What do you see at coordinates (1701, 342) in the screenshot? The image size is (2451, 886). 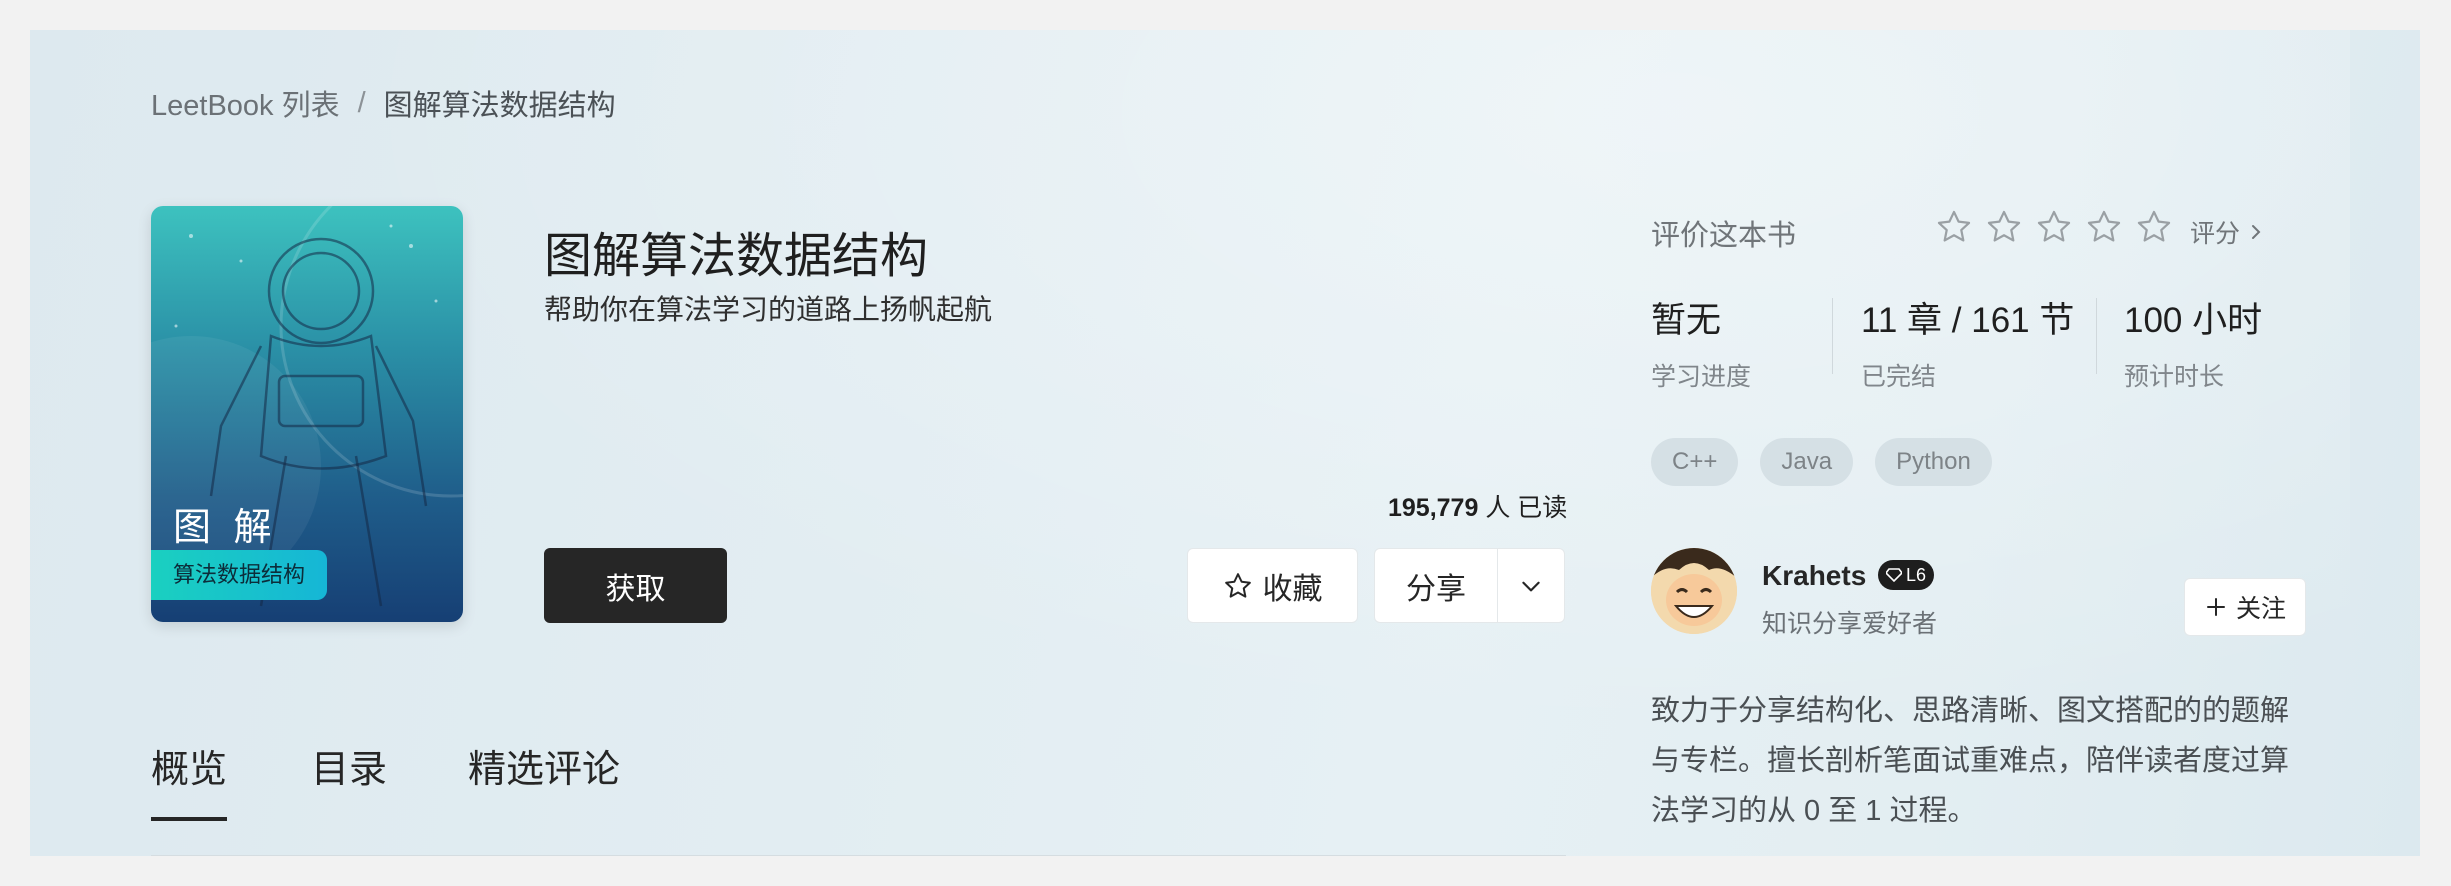 I see `stat-progress: 暂无 学习进度` at bounding box center [1701, 342].